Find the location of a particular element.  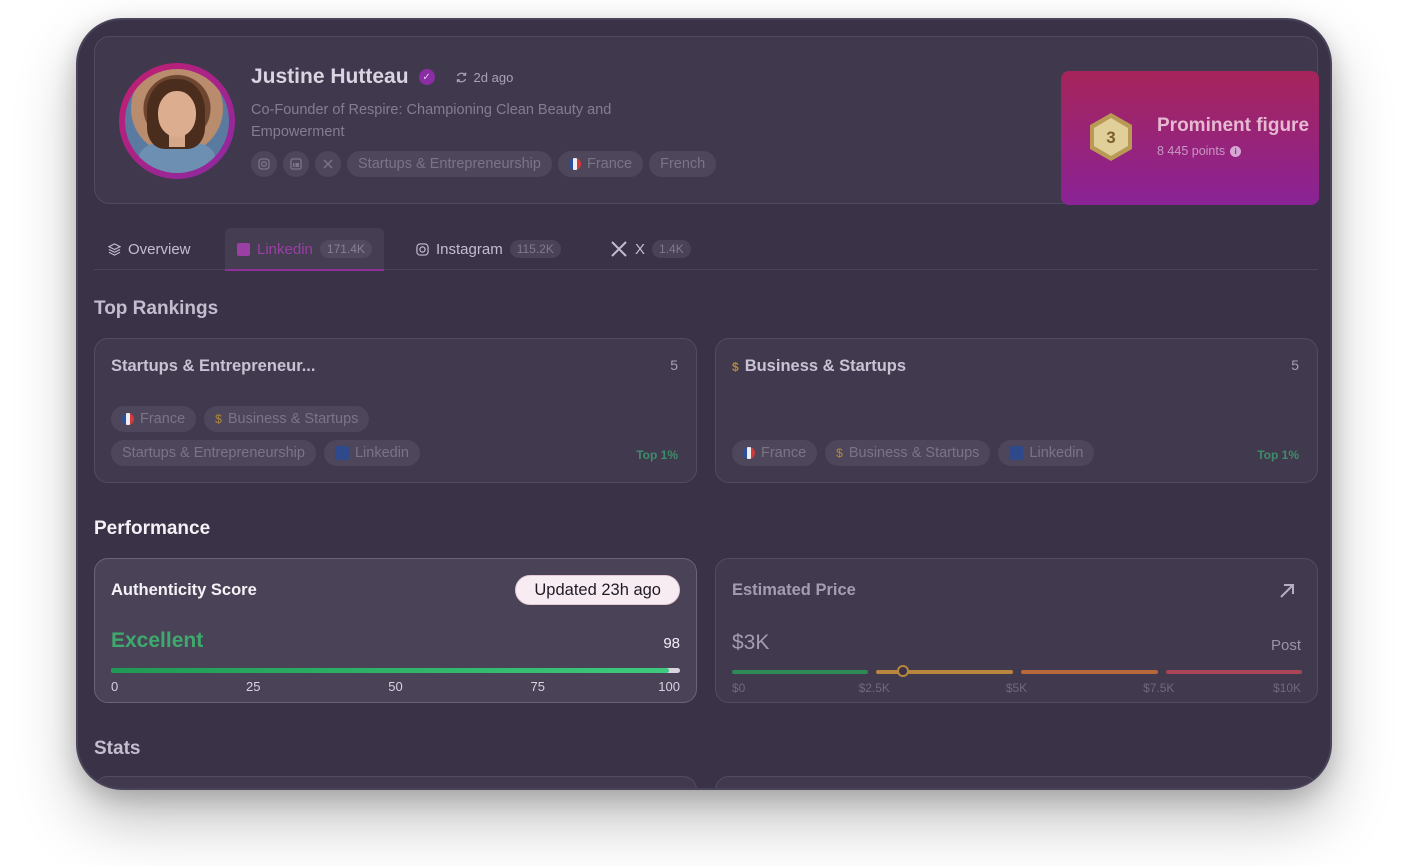

authenticity-progress is located at coordinates (395, 670).